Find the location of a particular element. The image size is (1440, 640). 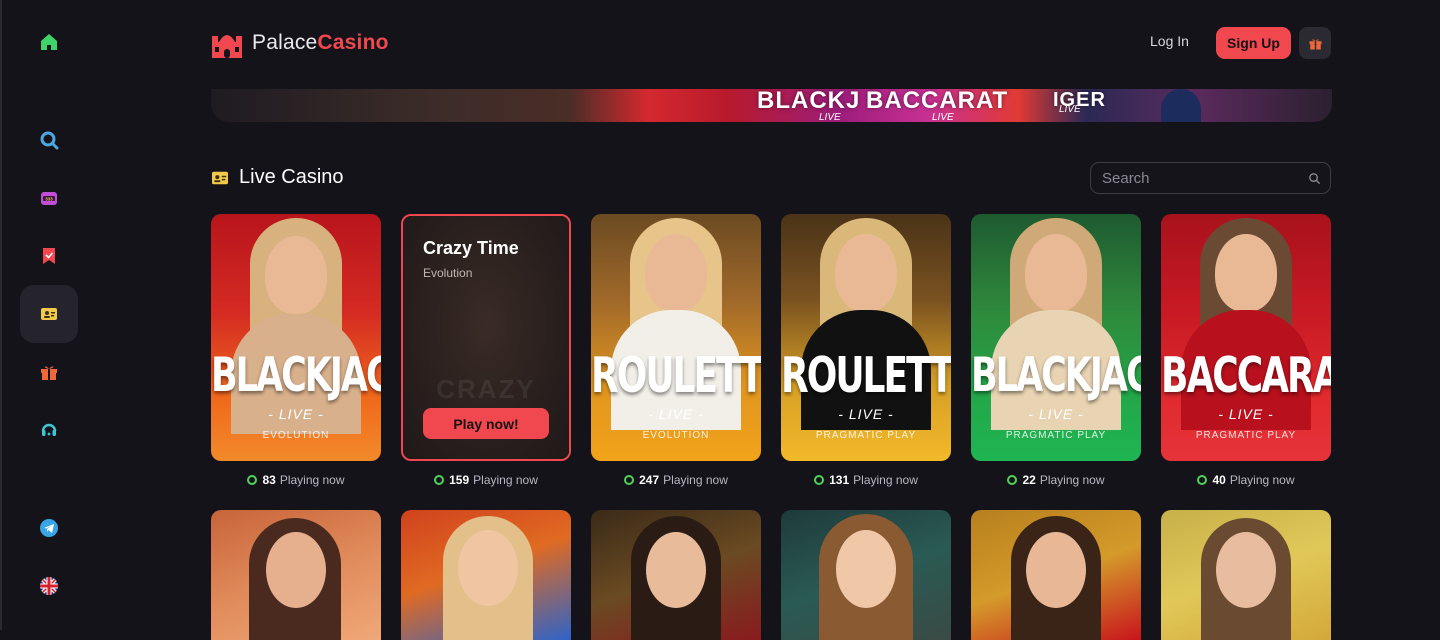

home-icon is located at coordinates (49, 42).